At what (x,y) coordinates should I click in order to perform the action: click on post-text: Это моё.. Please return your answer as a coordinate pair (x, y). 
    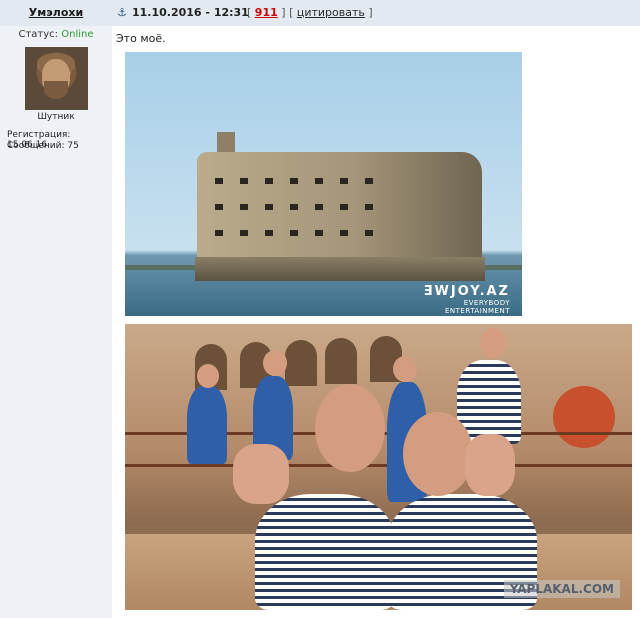
    Looking at the image, I should click on (141, 38).